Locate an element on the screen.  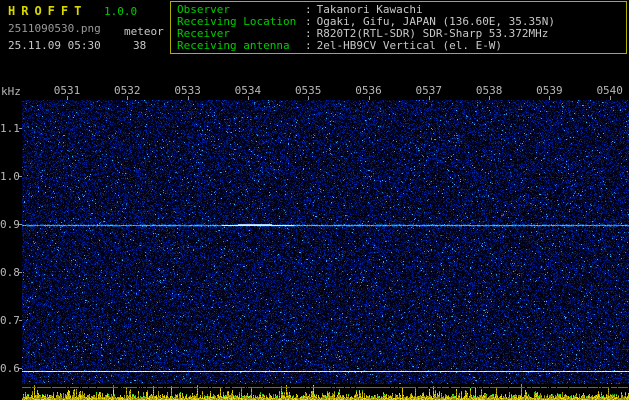
echo-count: 38 is located at coordinates (140, 45).